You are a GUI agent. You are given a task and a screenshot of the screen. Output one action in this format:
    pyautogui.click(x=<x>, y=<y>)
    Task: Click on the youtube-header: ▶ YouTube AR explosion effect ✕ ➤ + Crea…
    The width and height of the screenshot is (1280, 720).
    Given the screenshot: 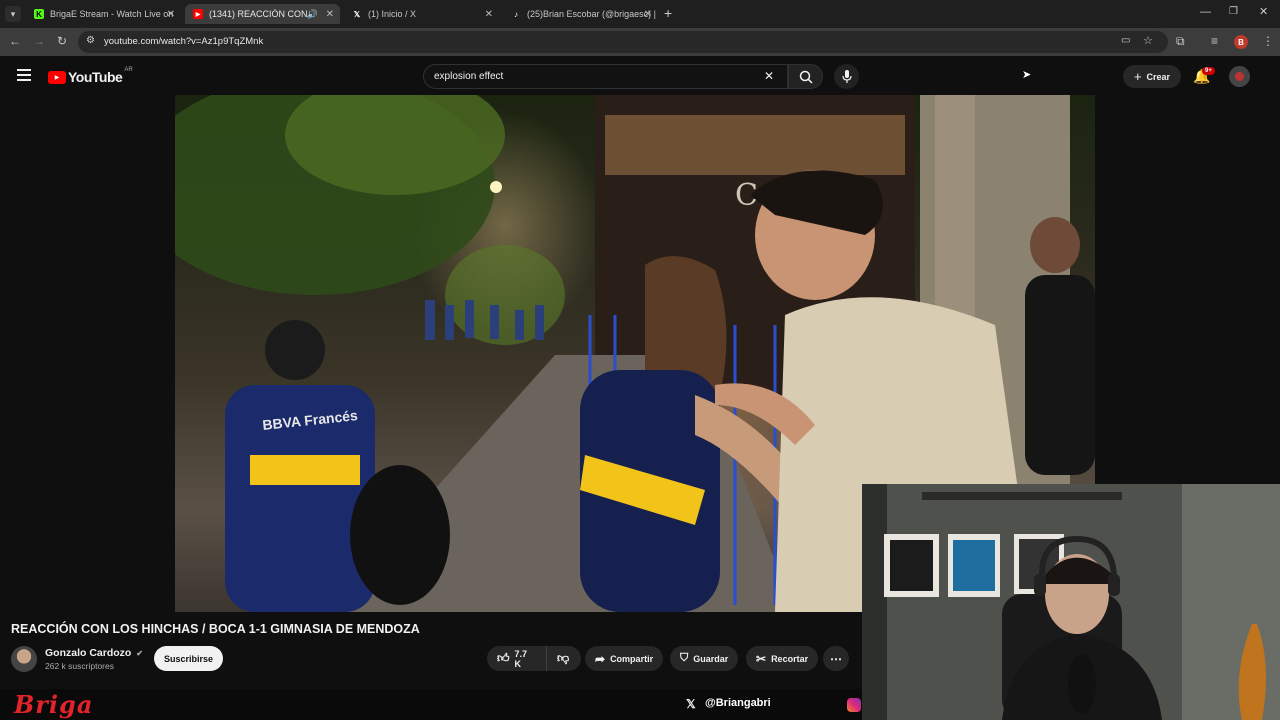 What is the action you would take?
    pyautogui.click(x=640, y=76)
    